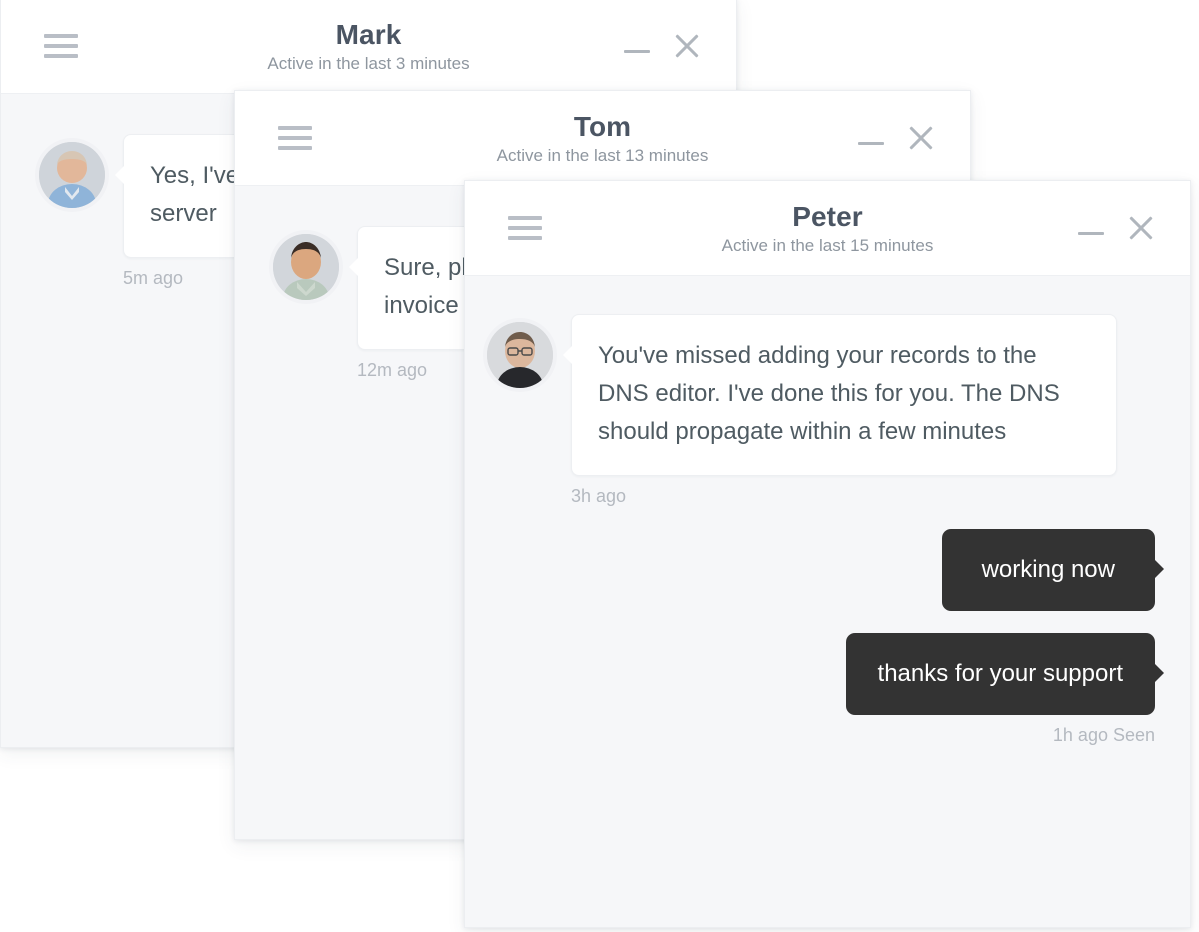 This screenshot has width=1199, height=932. I want to click on status-text: Active in the last 3 minutes, so click(368, 64).